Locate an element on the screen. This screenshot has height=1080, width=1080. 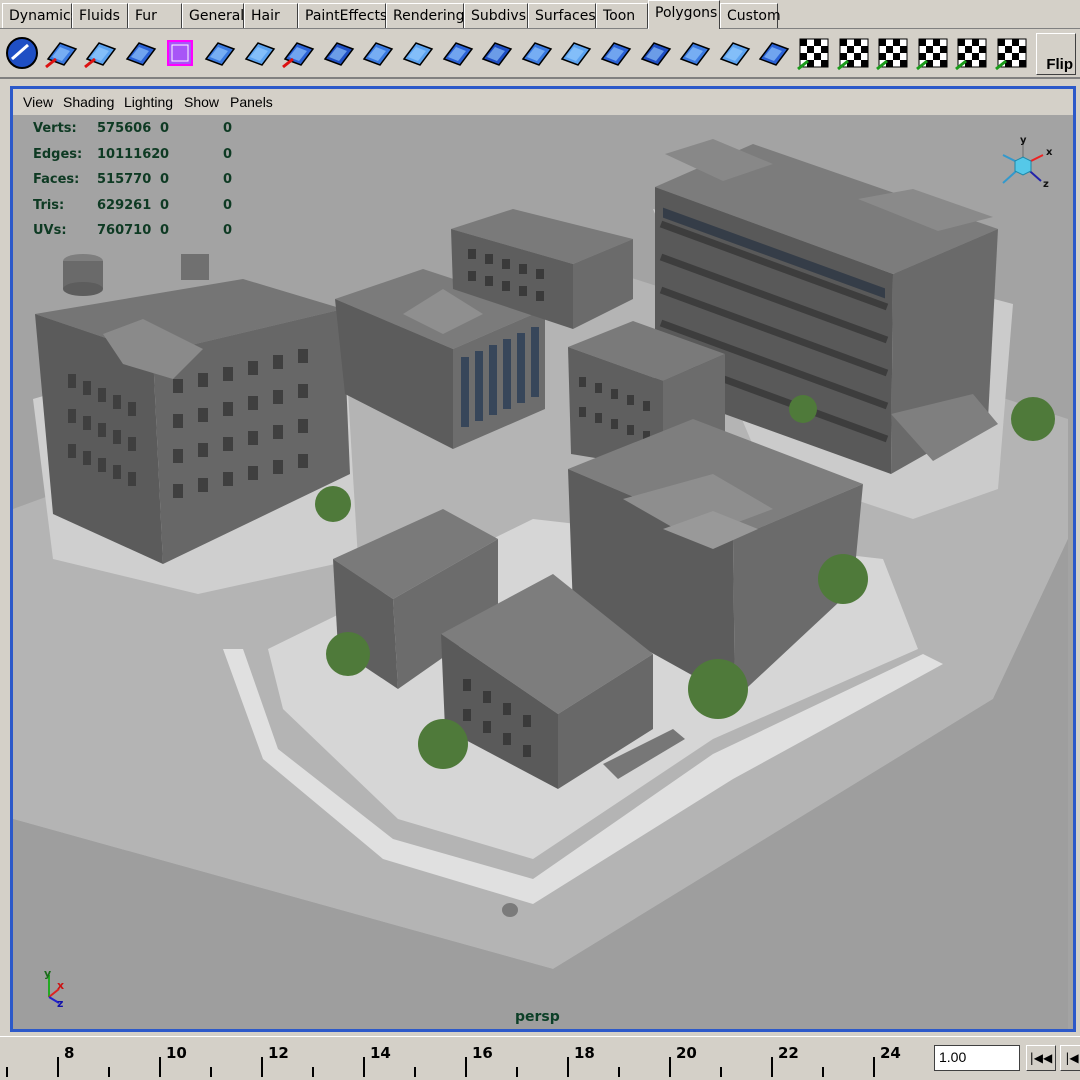
extrude-face-icon is located at coordinates (299, 53).